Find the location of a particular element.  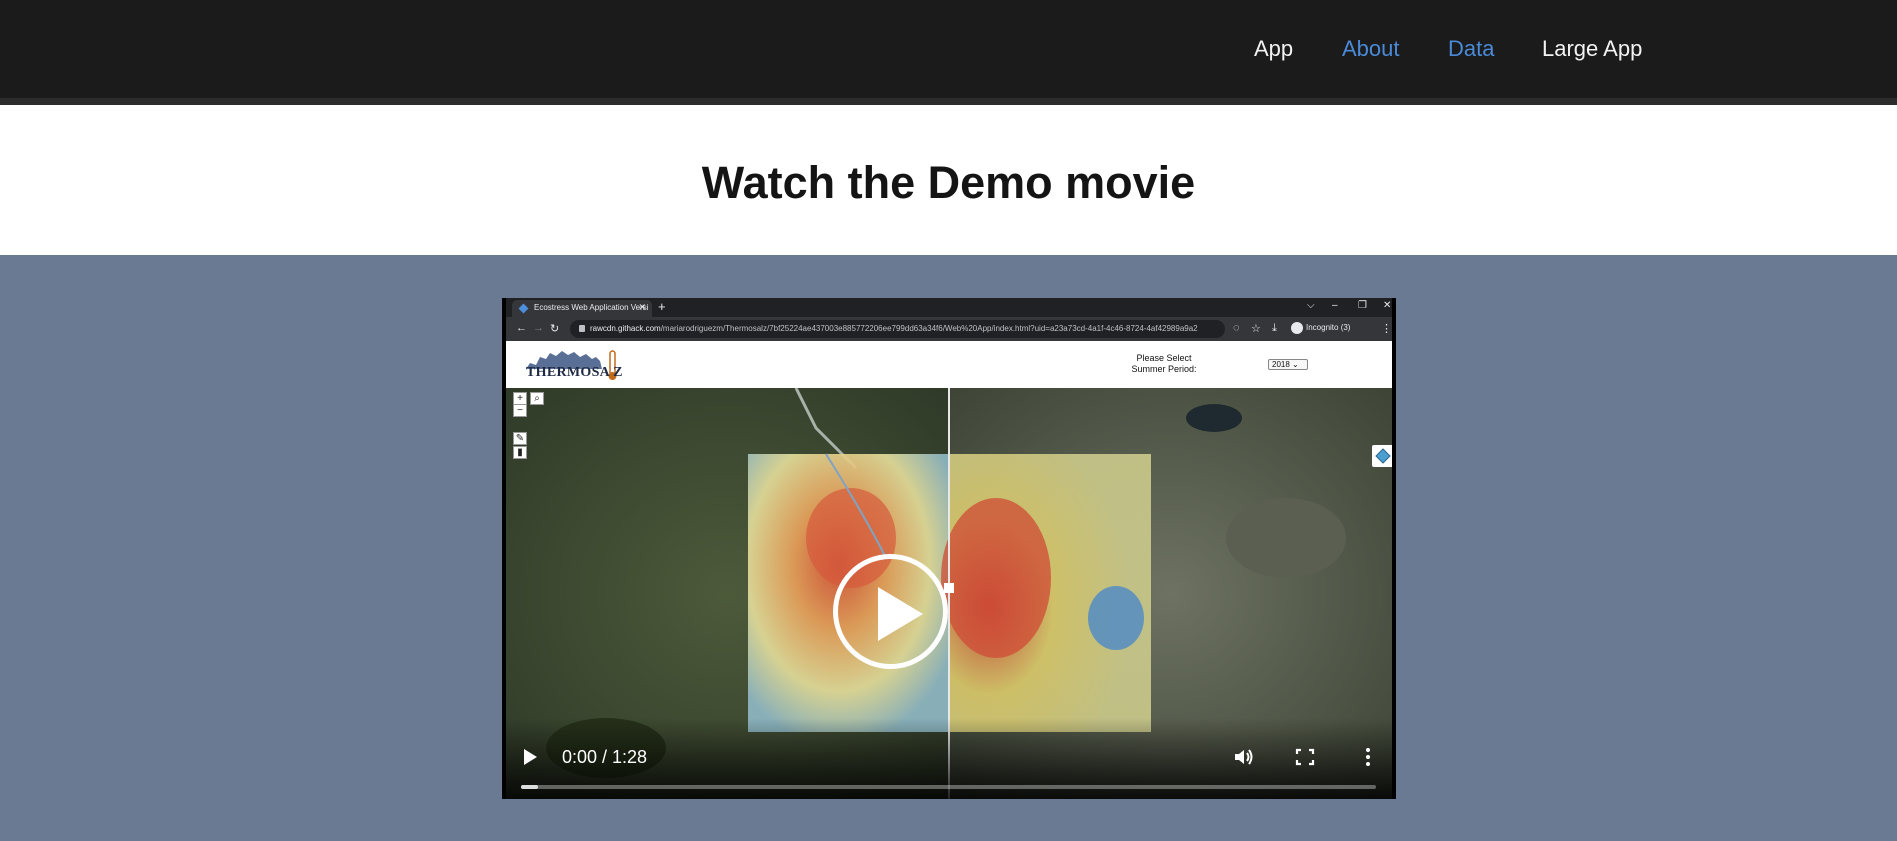

nav-link-about: About is located at coordinates (1371, 49).